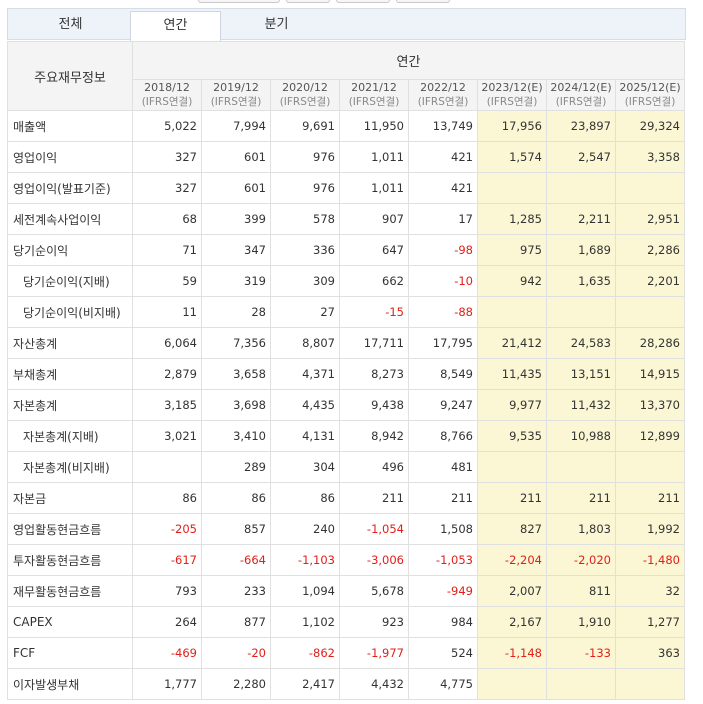 This screenshot has width=703, height=704. I want to click on value-cell: 4,131, so click(305, 436).